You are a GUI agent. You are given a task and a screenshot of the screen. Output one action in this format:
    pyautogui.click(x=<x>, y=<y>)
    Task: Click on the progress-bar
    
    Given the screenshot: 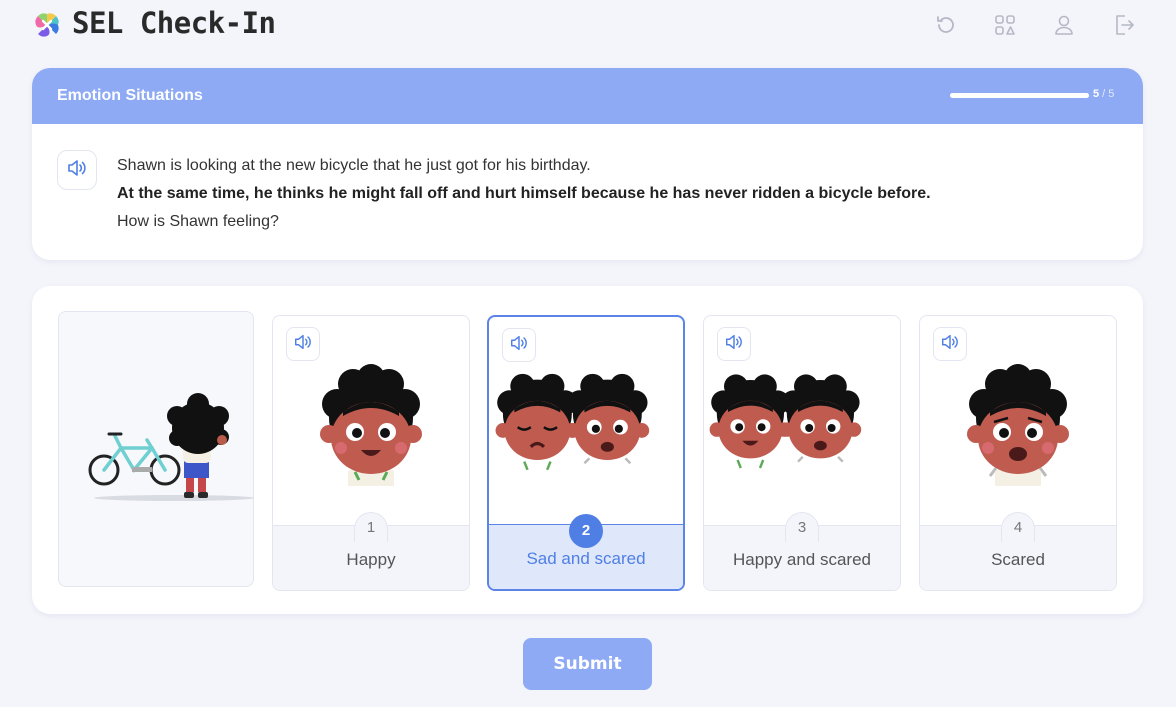 What is the action you would take?
    pyautogui.click(x=1019, y=95)
    